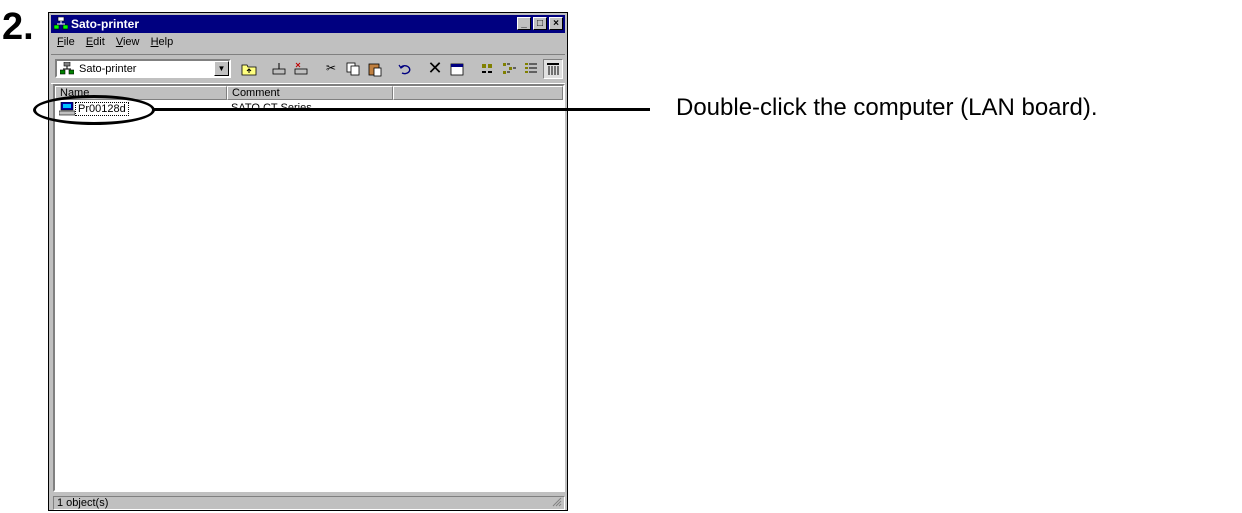  I want to click on menu-view: View, so click(128, 42).